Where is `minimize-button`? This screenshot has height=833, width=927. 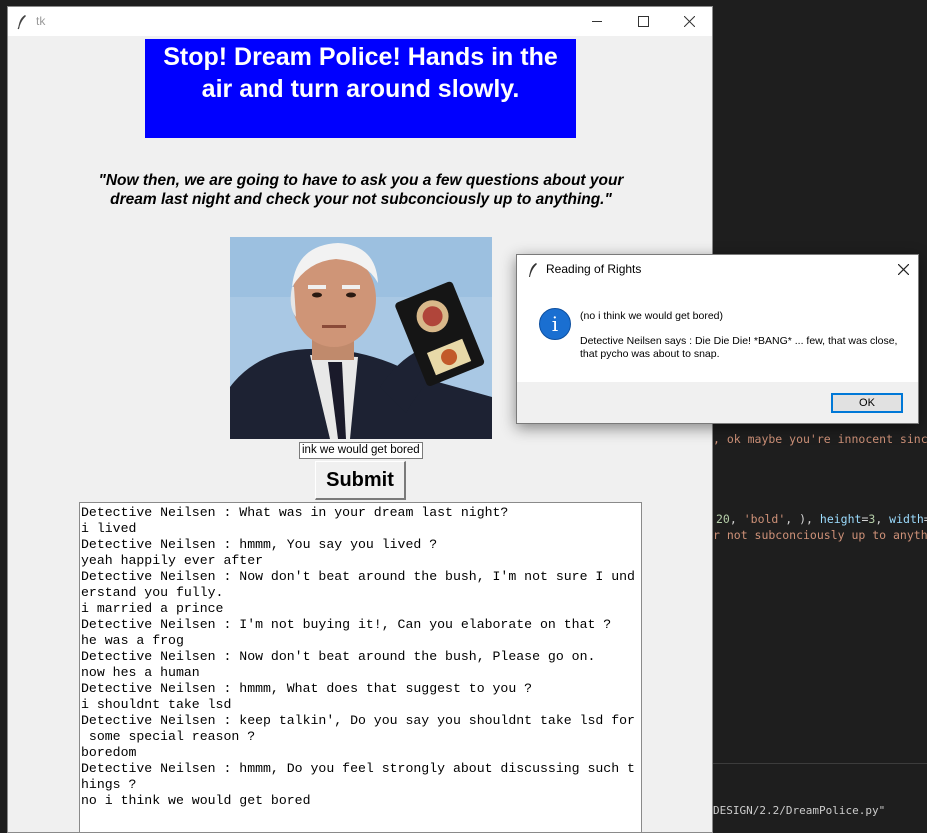
minimize-button is located at coordinates (597, 21).